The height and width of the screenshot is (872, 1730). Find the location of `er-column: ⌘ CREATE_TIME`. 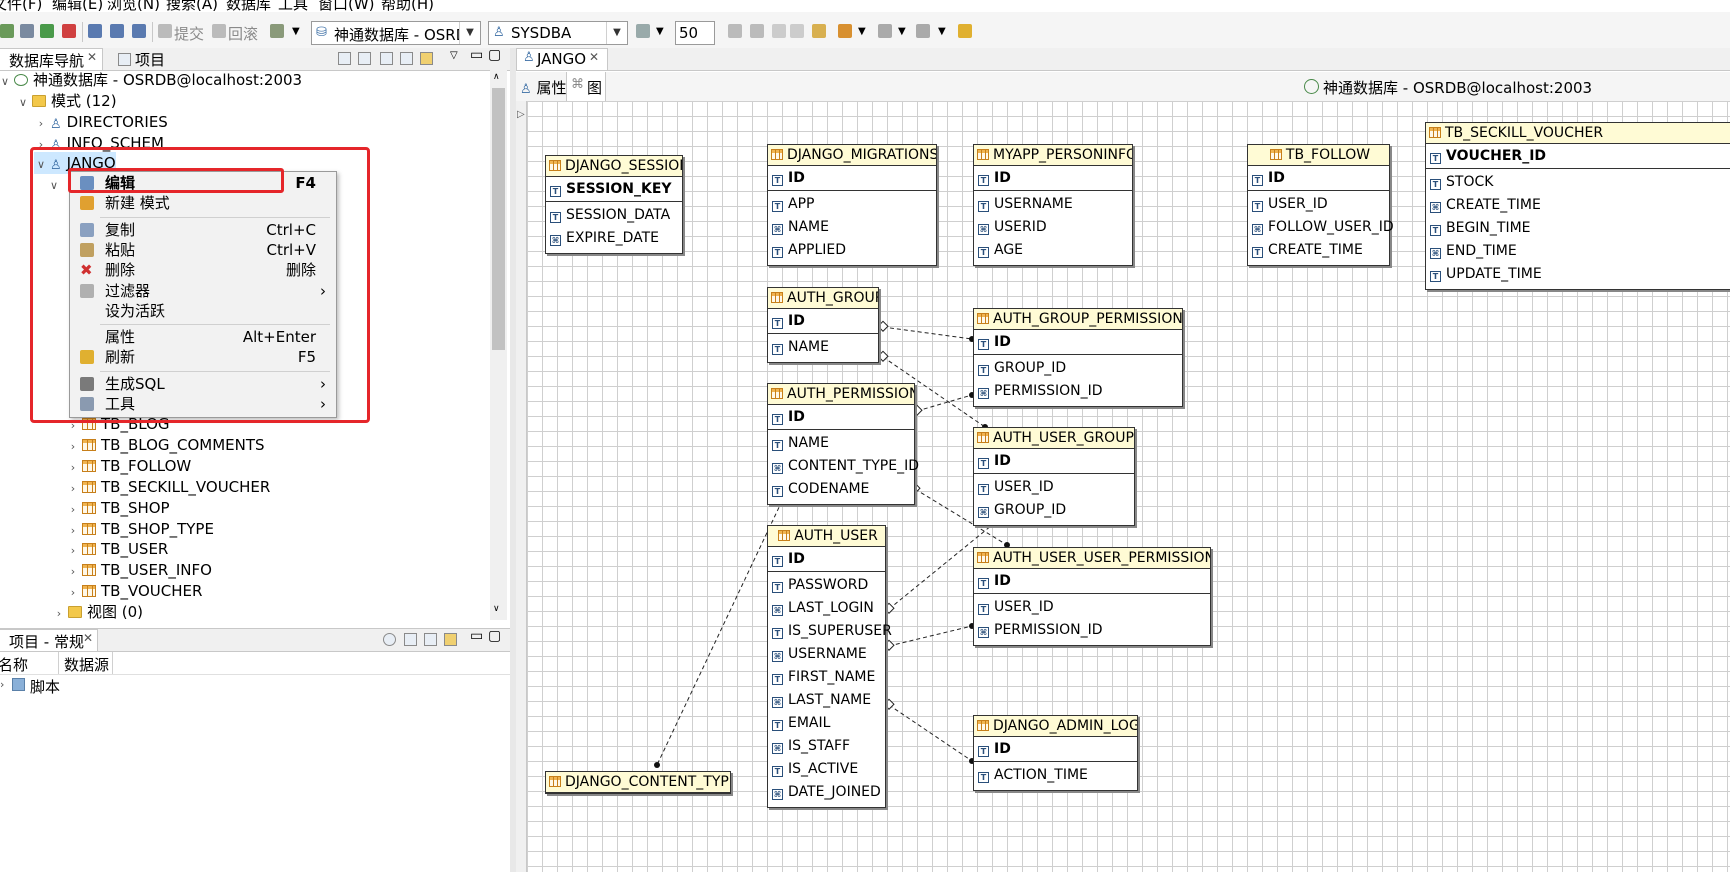

er-column: ⌘ CREATE_TIME is located at coordinates (1578, 205).